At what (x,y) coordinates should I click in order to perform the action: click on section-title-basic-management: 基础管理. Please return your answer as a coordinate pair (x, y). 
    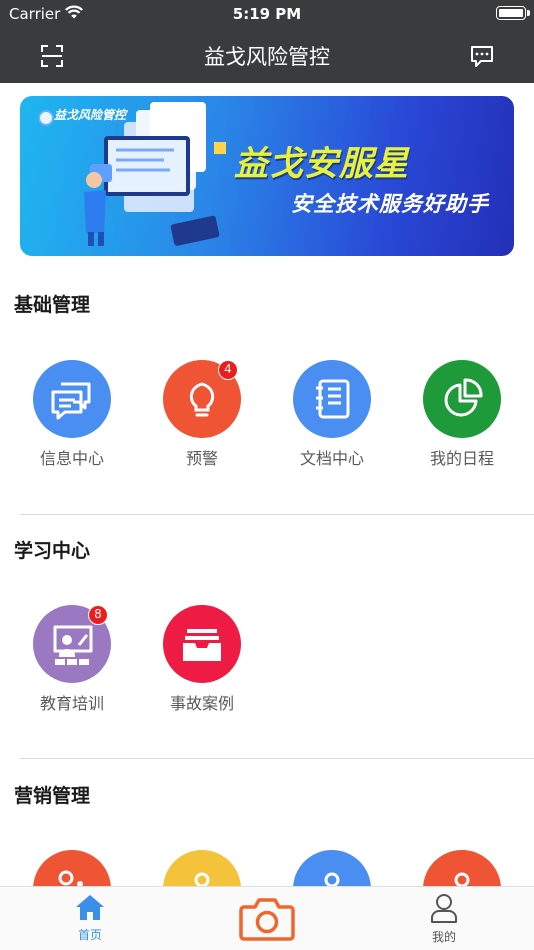
    Looking at the image, I should click on (52, 305).